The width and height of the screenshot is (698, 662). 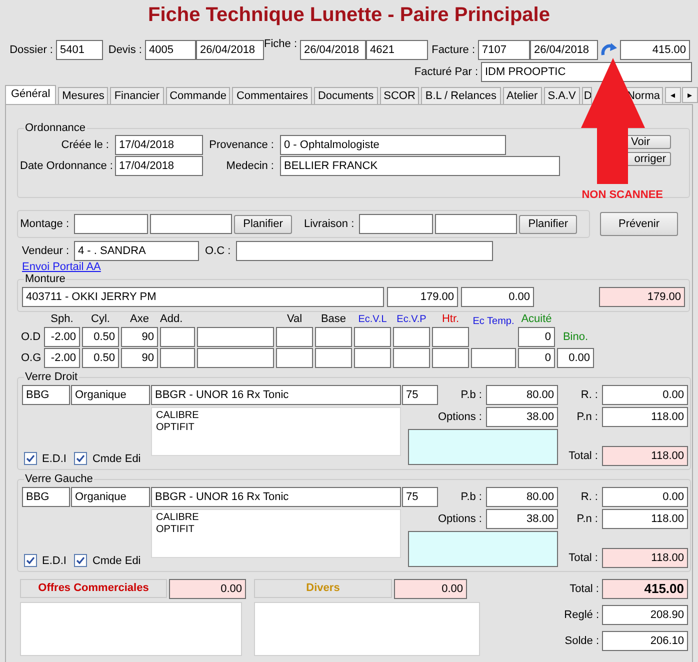 I want to click on tab: Commentaires, so click(x=272, y=95).